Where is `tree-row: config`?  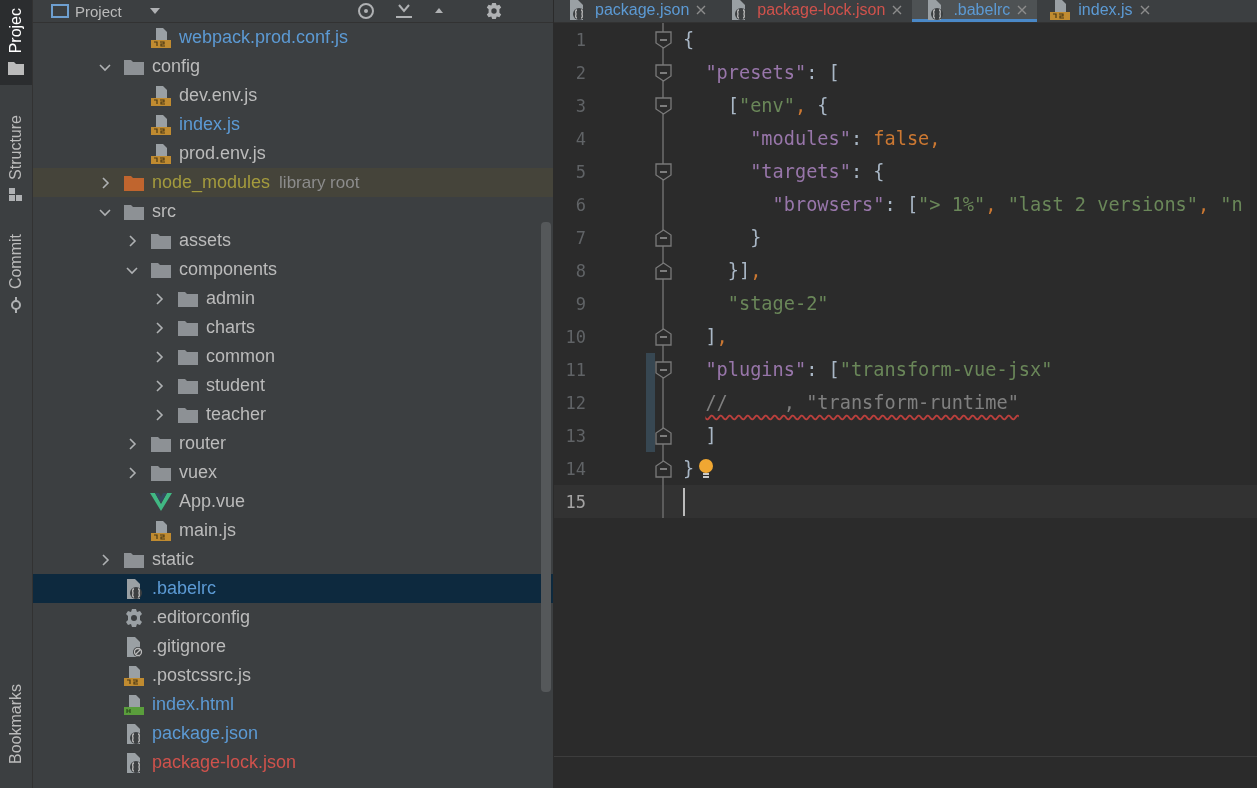 tree-row: config is located at coordinates (293, 66).